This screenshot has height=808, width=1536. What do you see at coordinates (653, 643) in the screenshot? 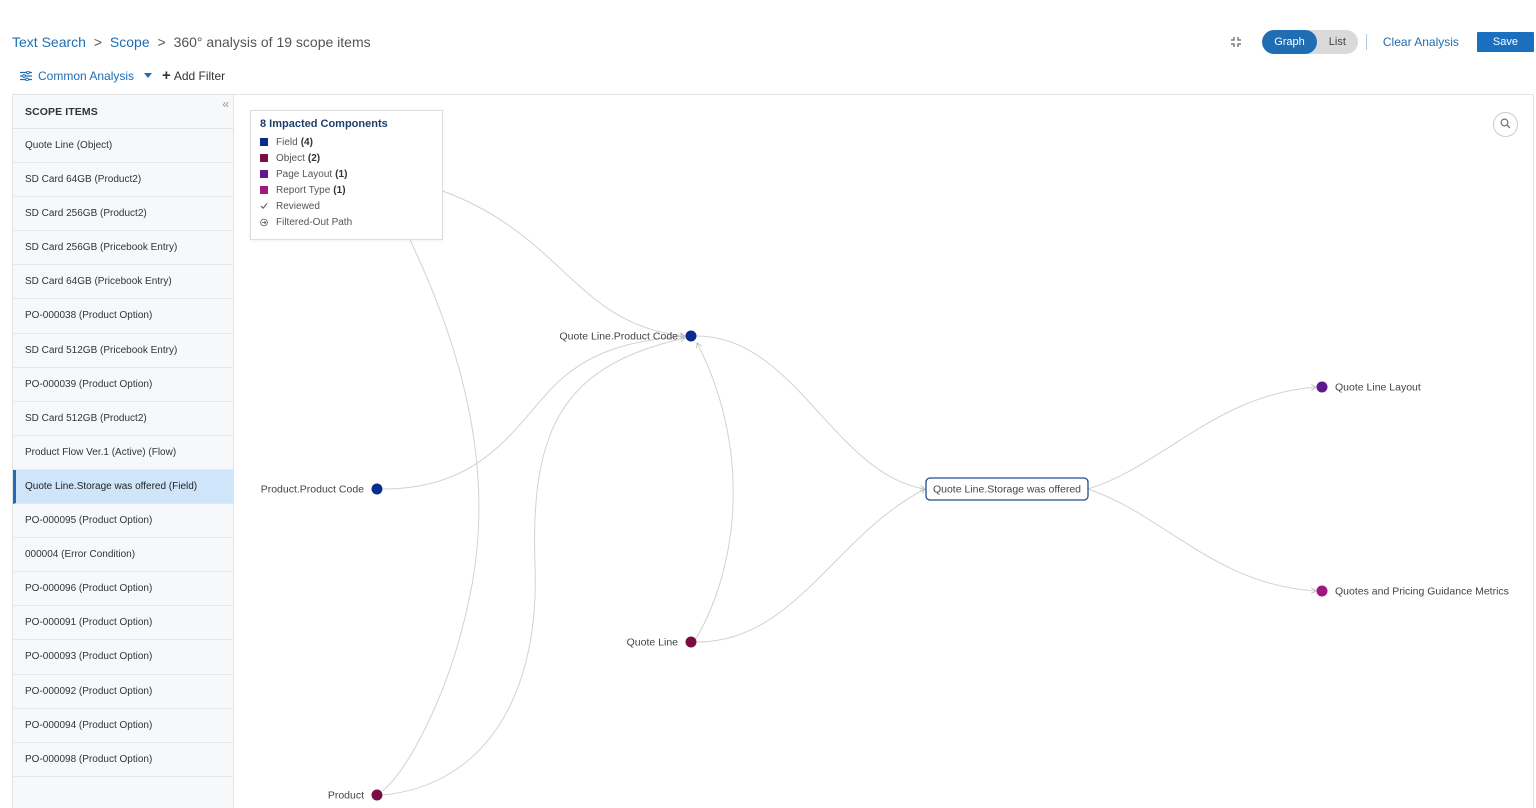
I see `node-label: Quote Line` at bounding box center [653, 643].